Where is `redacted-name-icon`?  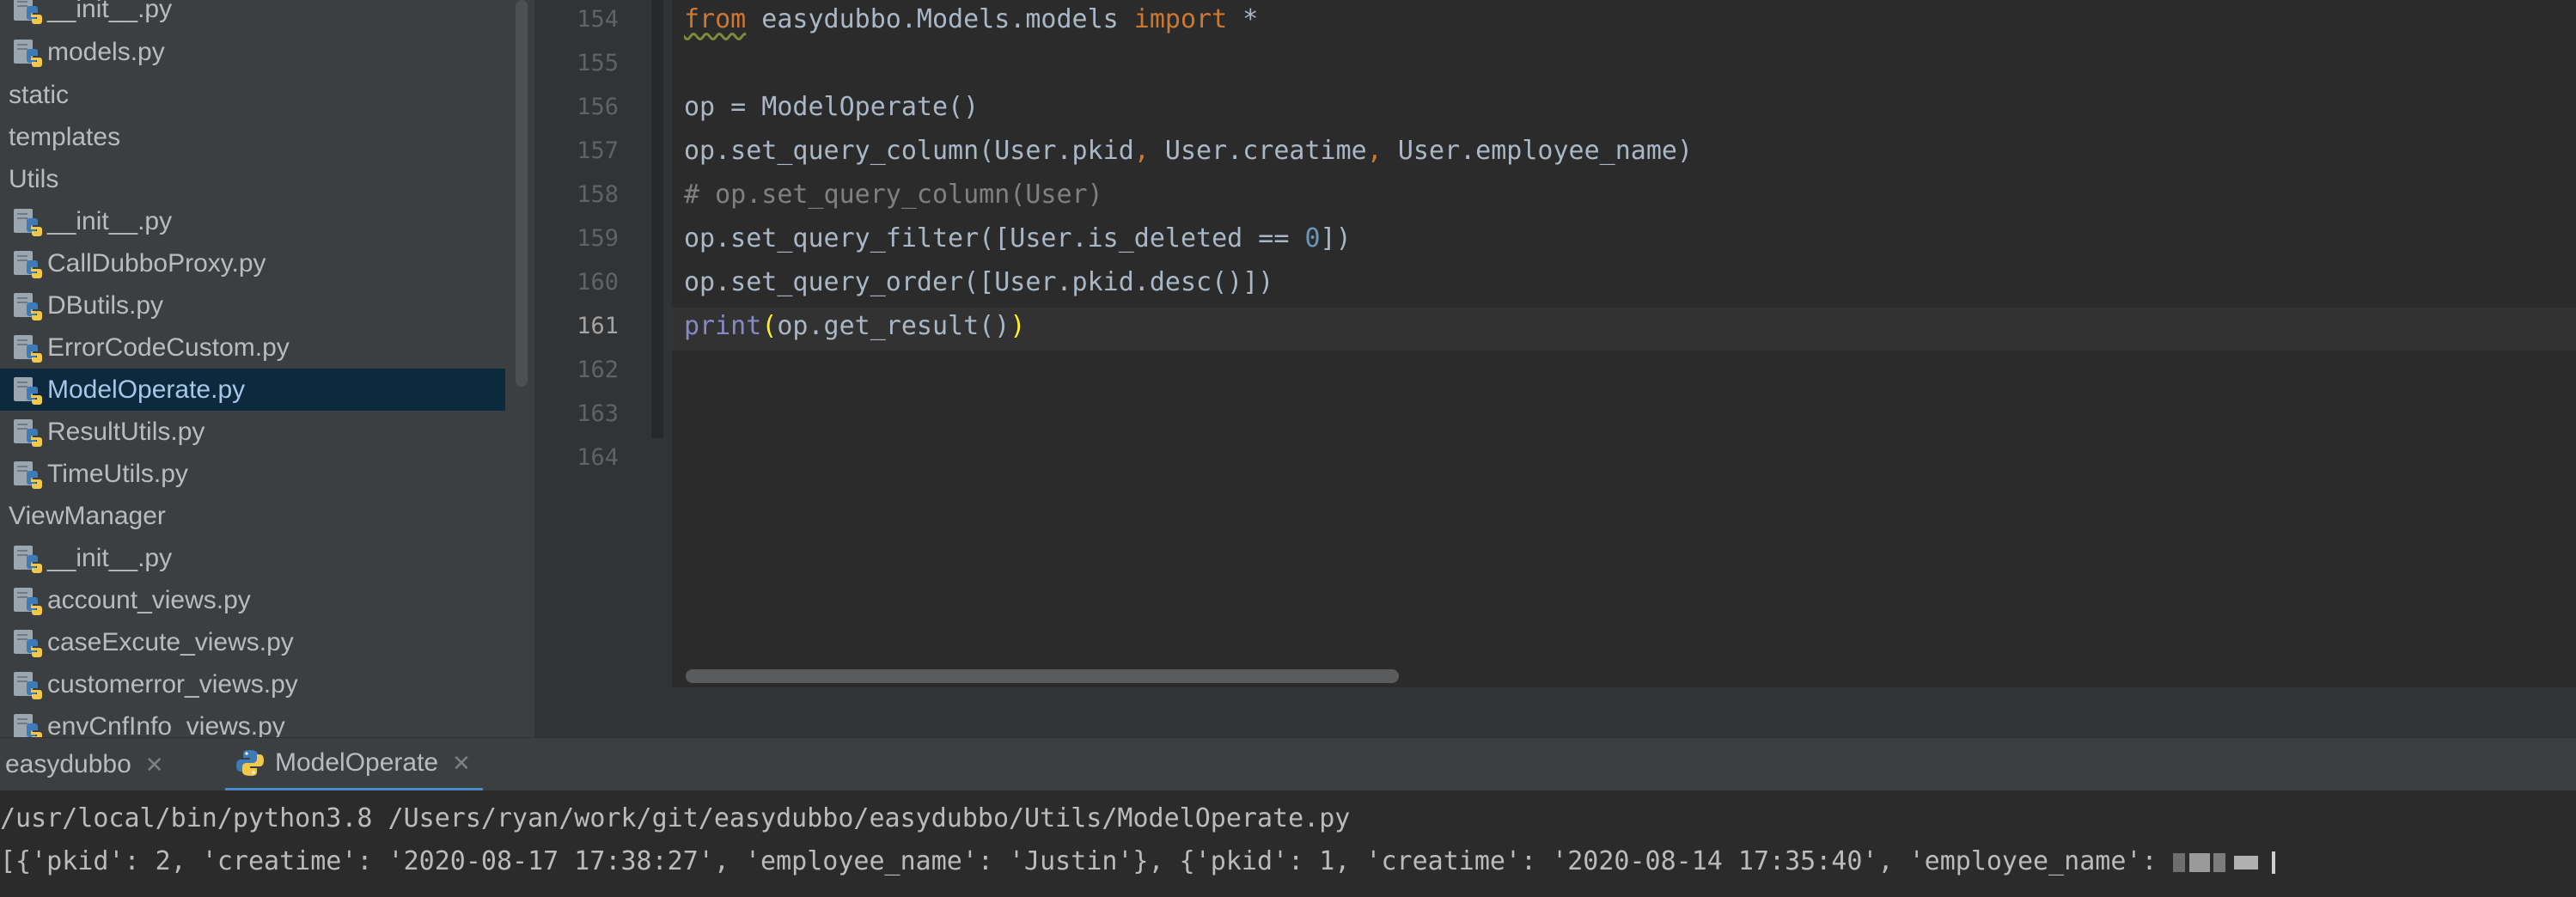 redacted-name-icon is located at coordinates (2223, 862).